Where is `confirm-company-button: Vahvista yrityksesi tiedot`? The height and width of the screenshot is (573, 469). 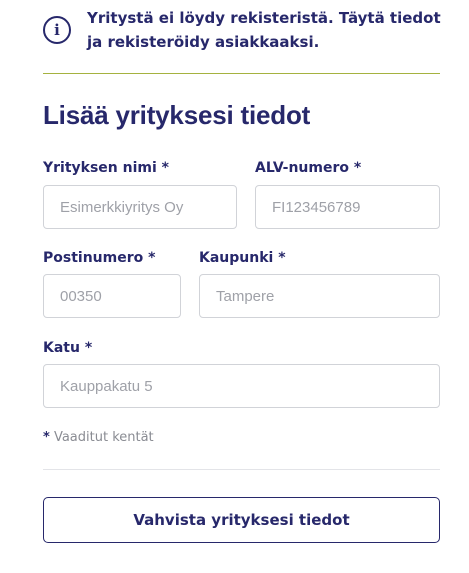 confirm-company-button: Vahvista yrityksesi tiedot is located at coordinates (241, 520).